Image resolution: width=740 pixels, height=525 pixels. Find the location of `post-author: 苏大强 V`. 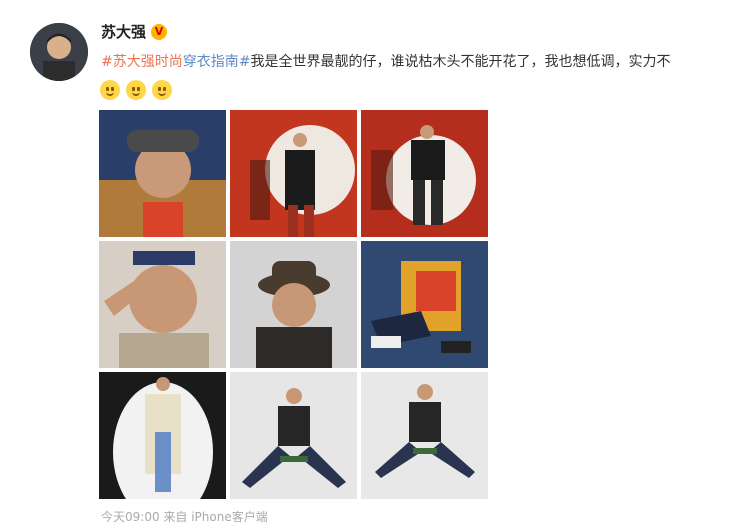

post-author: 苏大强 V is located at coordinates (134, 31).